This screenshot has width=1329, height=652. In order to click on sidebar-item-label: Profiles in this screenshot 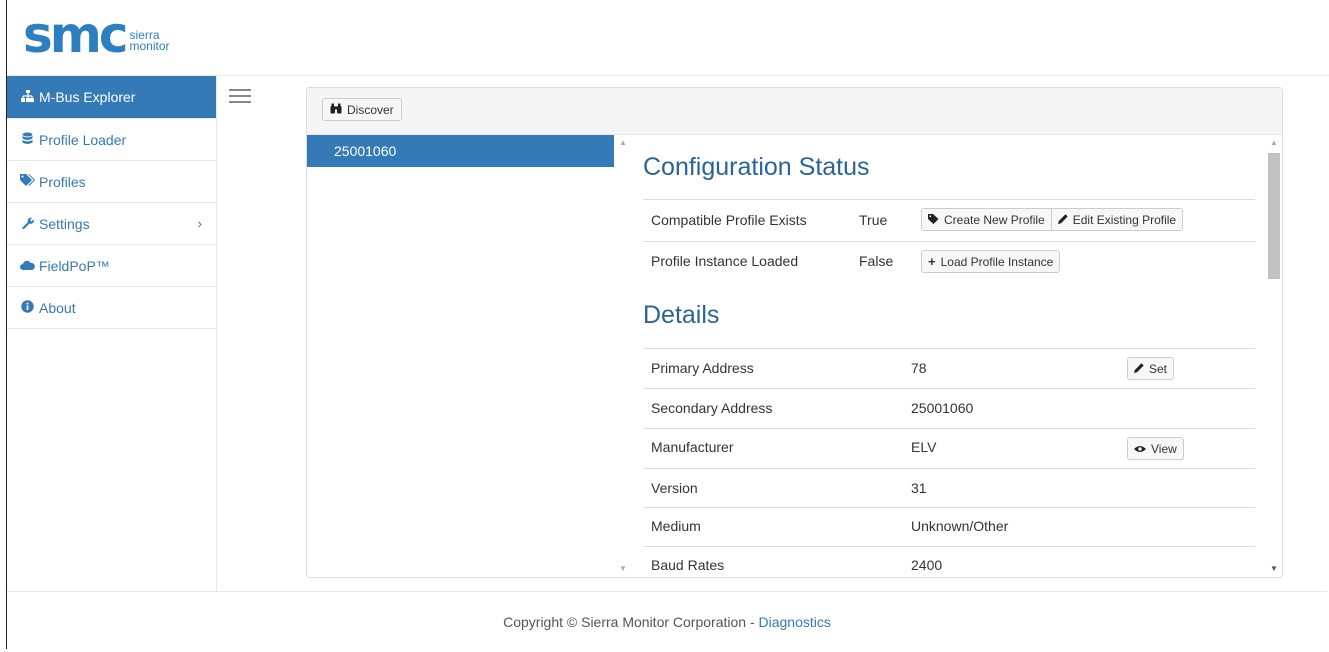, I will do `click(62, 181)`.